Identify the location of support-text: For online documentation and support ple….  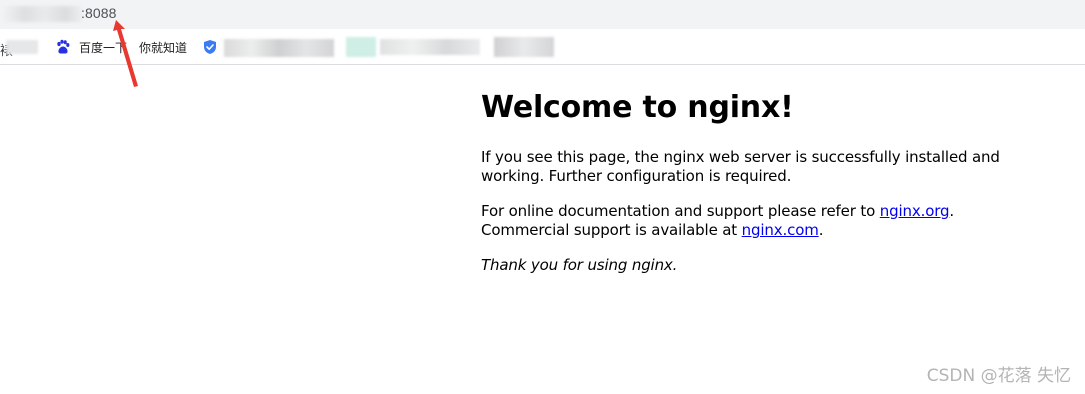
(680, 211).